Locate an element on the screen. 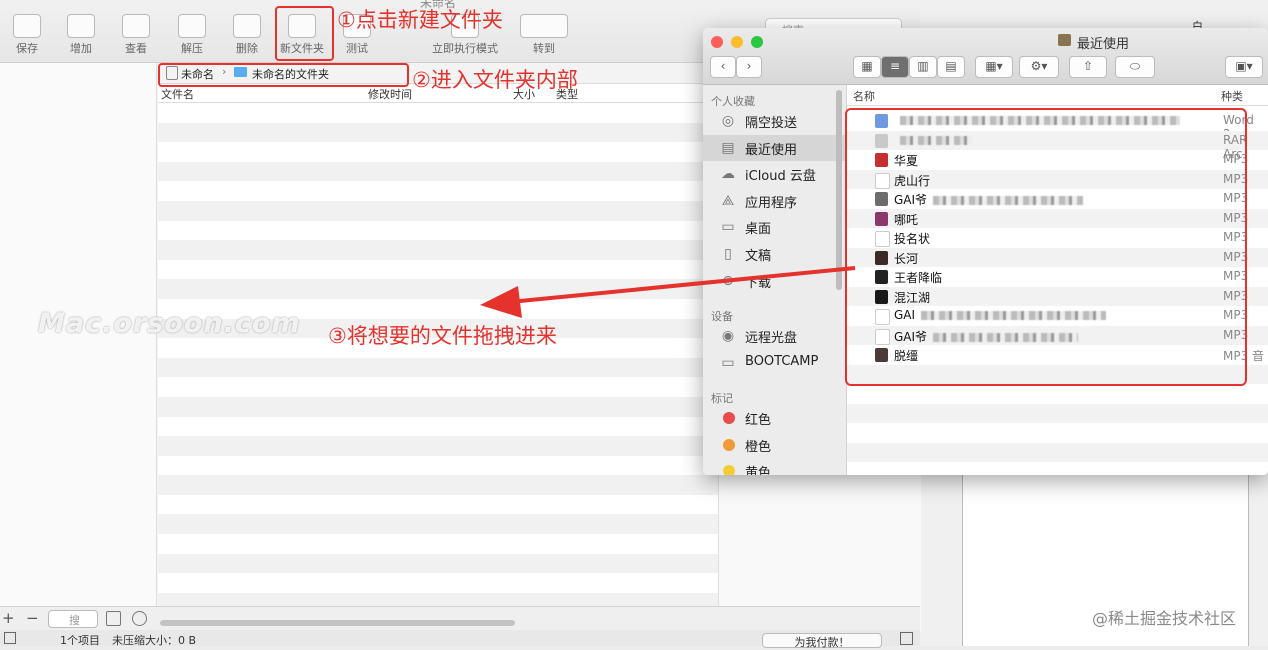 The height and width of the screenshot is (650, 1268). extract-button: 解压 is located at coordinates (192, 35).